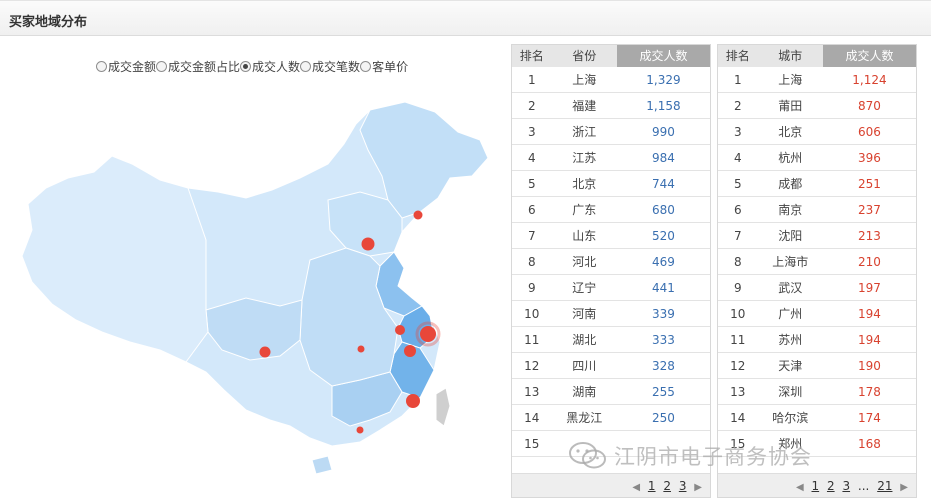 Image resolution: width=931 pixels, height=501 pixels. Describe the element at coordinates (817, 80) in the screenshot. I see `table-row: 1 上海 1,124` at that location.